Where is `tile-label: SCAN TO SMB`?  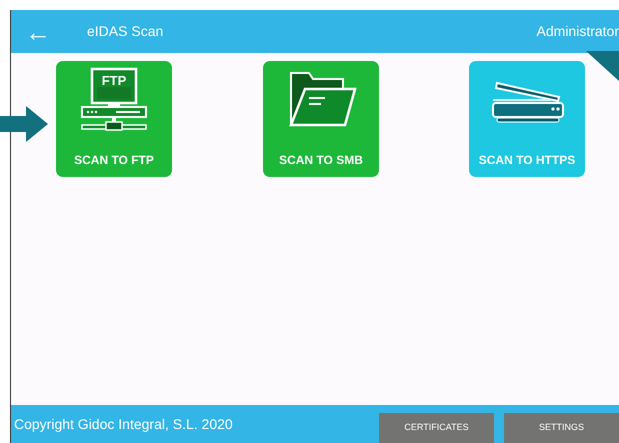
tile-label: SCAN TO SMB is located at coordinates (321, 160).